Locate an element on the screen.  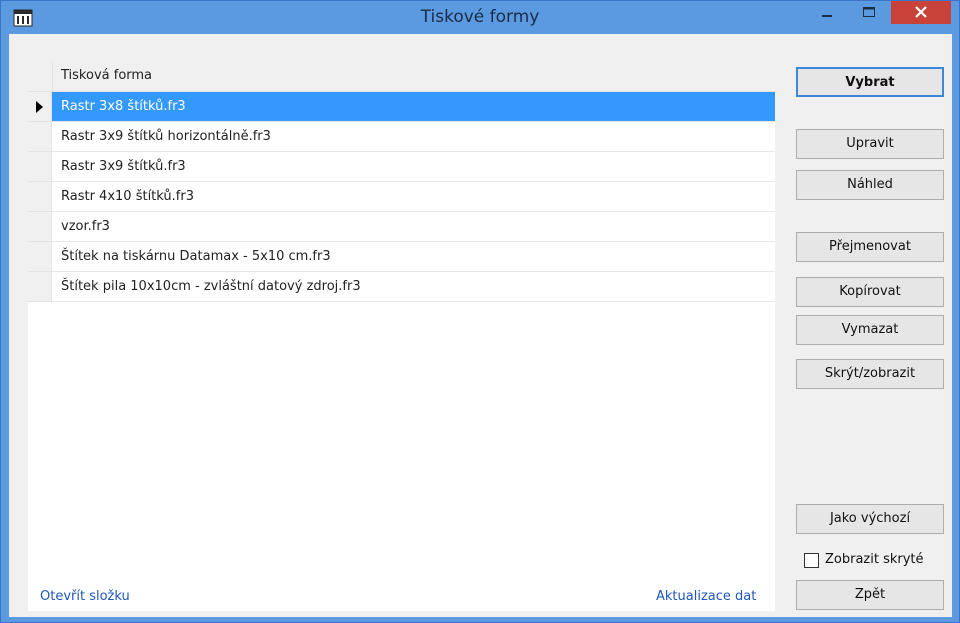
row-filename: Rastr 3x9 štítků horizontálně.fr3 is located at coordinates (413, 137).